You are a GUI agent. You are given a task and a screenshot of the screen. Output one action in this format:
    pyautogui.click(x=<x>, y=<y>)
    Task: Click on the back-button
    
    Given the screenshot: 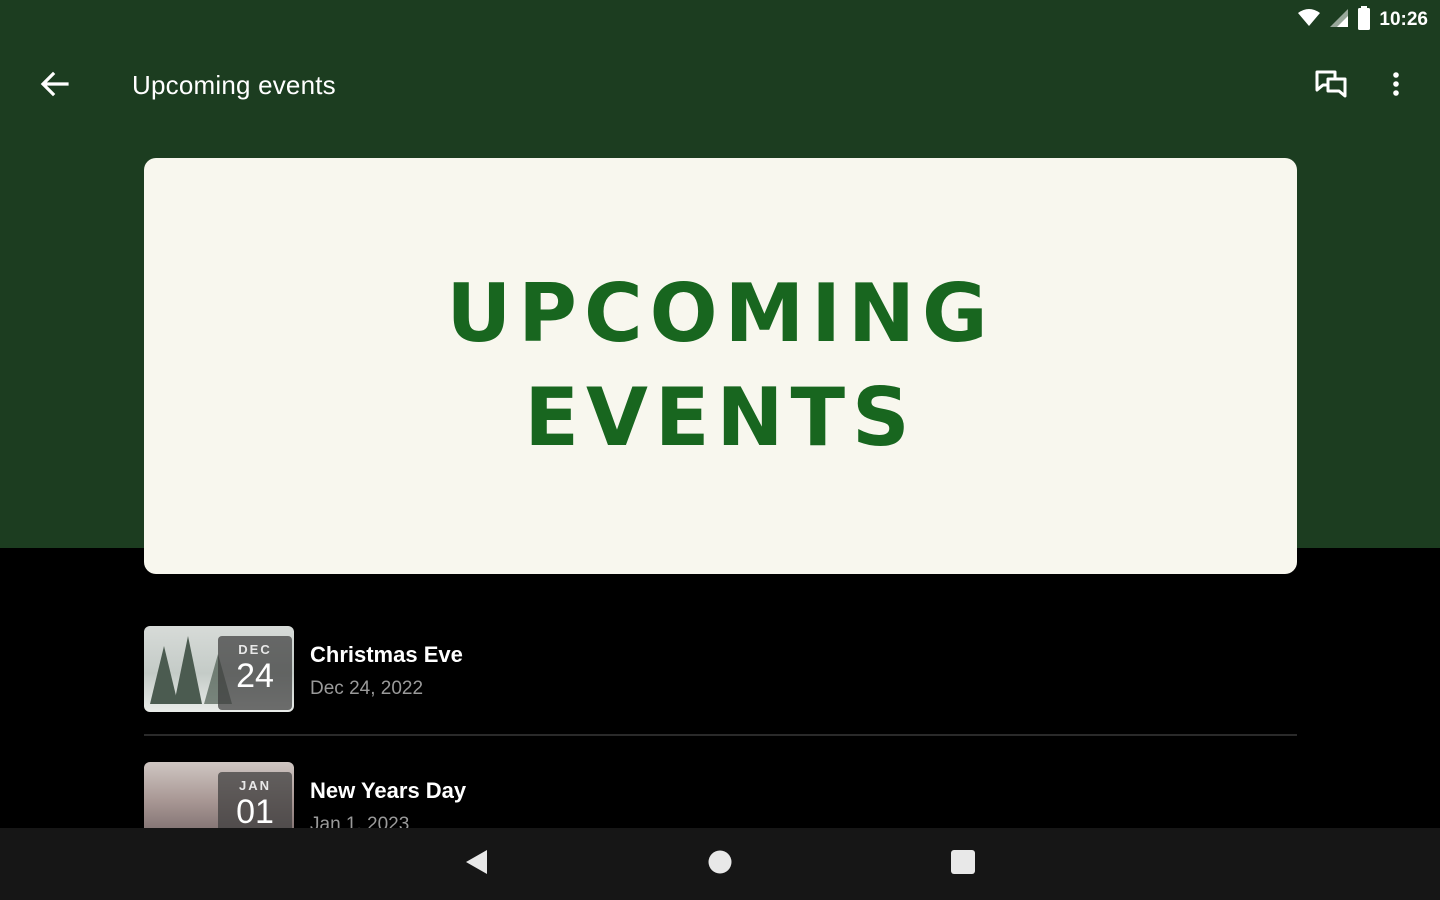 What is the action you would take?
    pyautogui.click(x=54, y=86)
    